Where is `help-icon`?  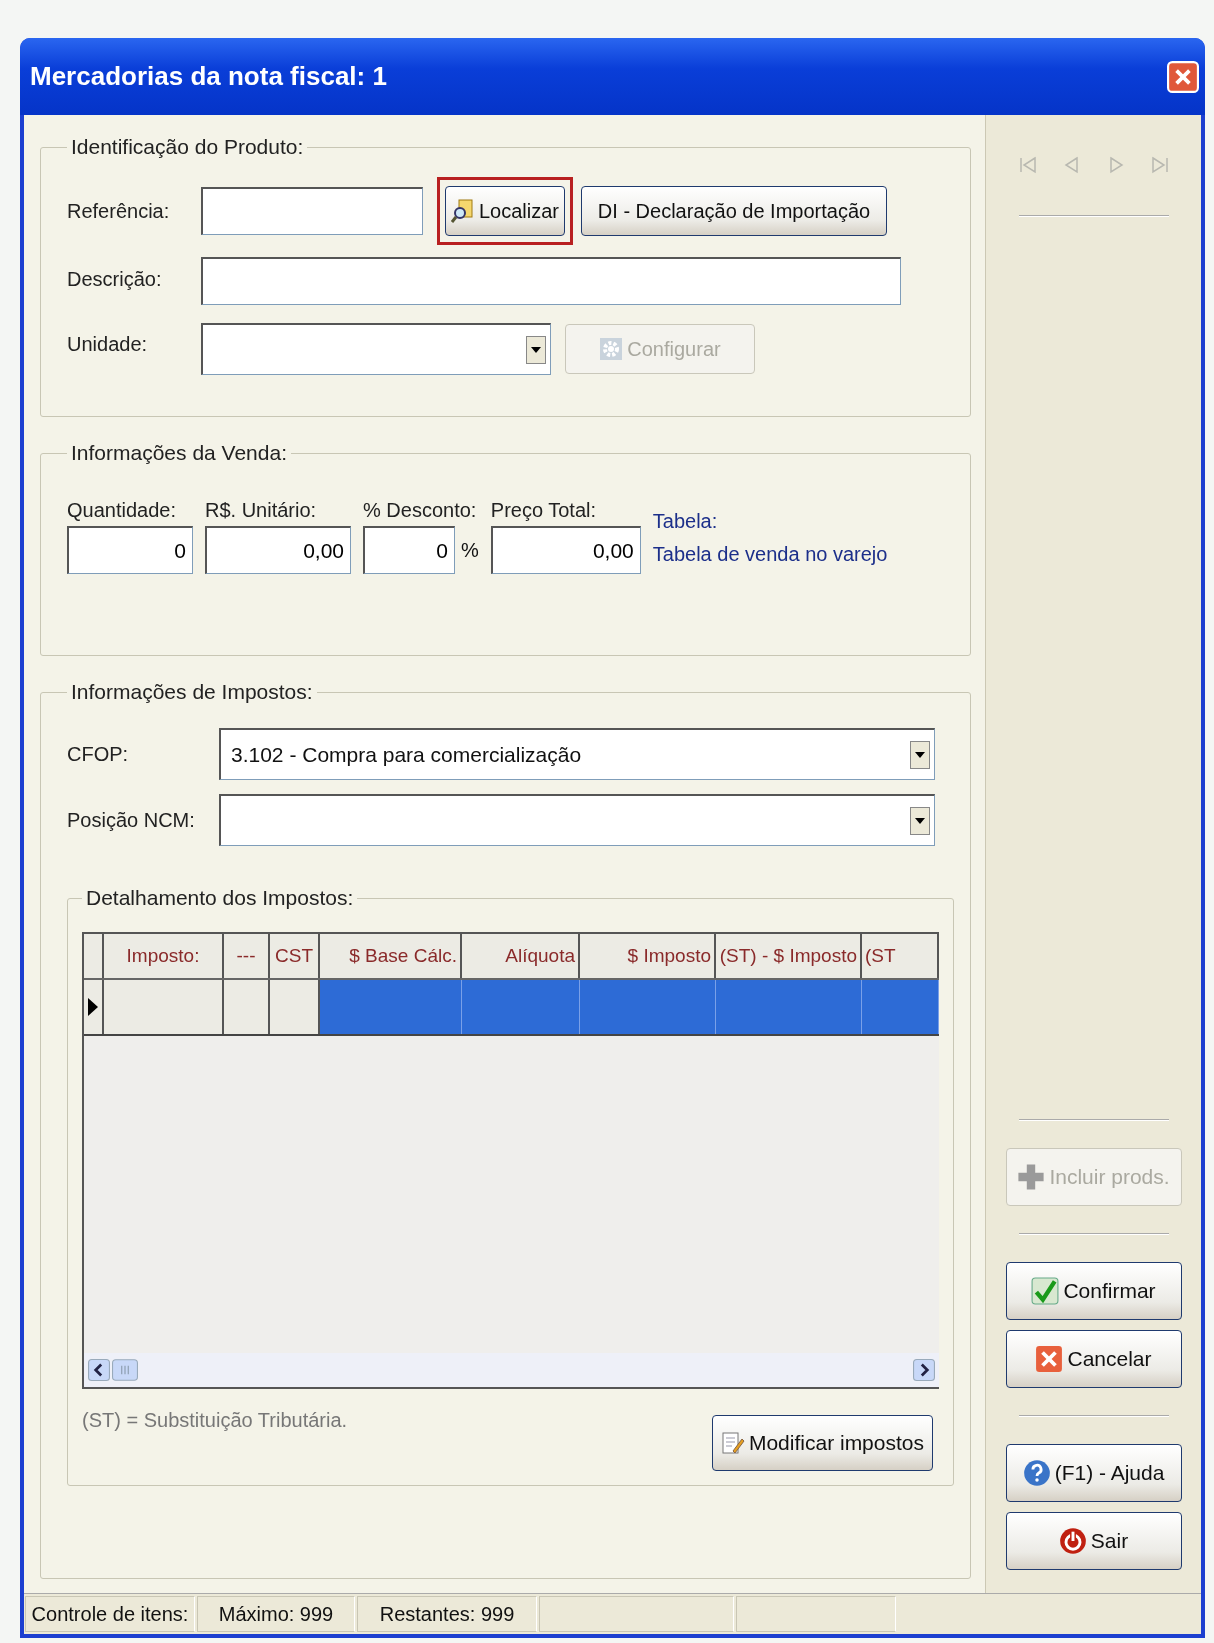 help-icon is located at coordinates (1036, 1473).